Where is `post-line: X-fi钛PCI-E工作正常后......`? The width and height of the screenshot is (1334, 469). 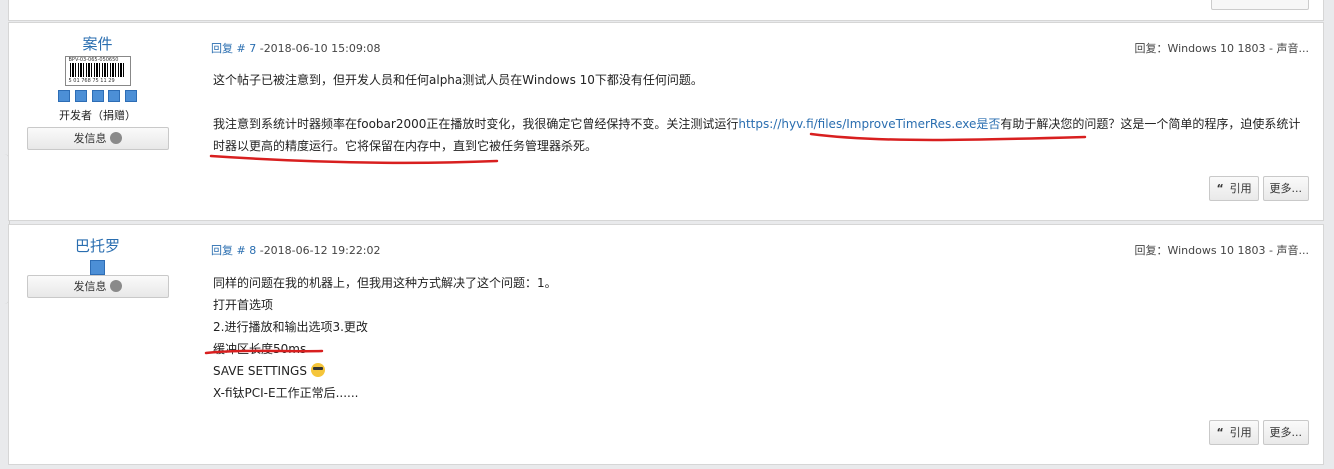 post-line: X-fi钛PCI-E工作正常后...... is located at coordinates (286, 393).